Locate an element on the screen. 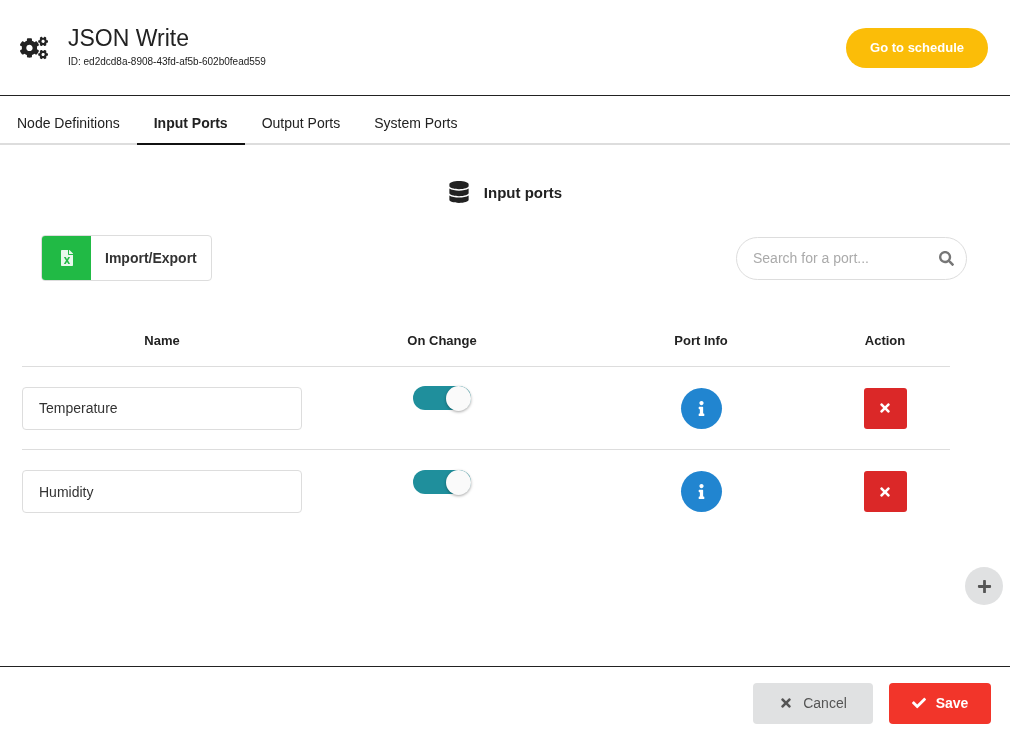  add-button is located at coordinates (984, 586).